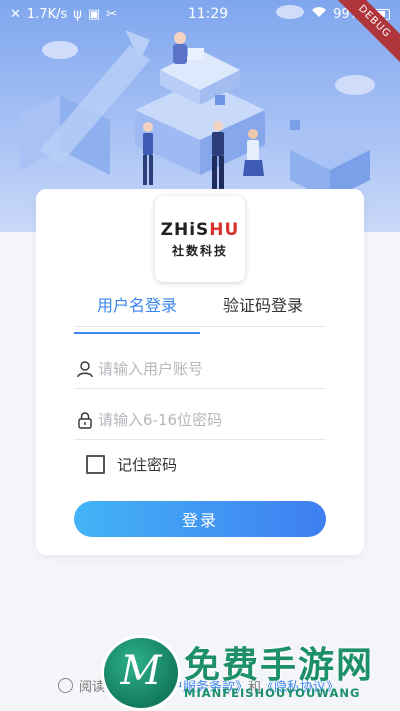 The width and height of the screenshot is (400, 711). Describe the element at coordinates (200, 229) in the screenshot. I see `logo-wordmark: ZHiSHU` at that location.